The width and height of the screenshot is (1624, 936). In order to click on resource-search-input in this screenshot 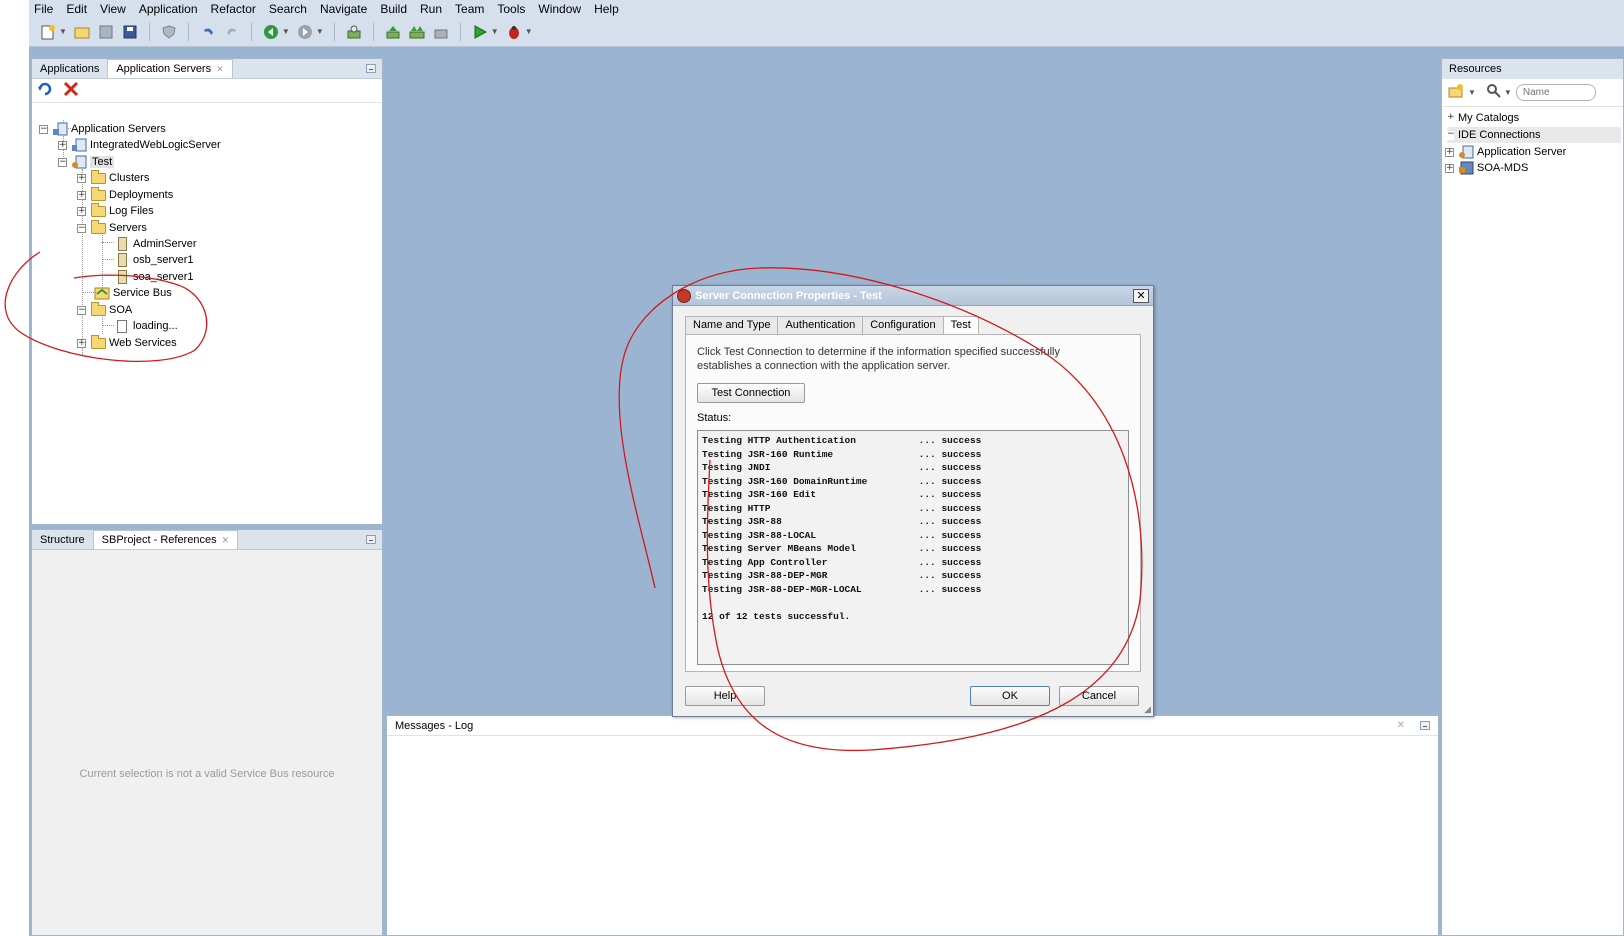, I will do `click(1555, 92)`.